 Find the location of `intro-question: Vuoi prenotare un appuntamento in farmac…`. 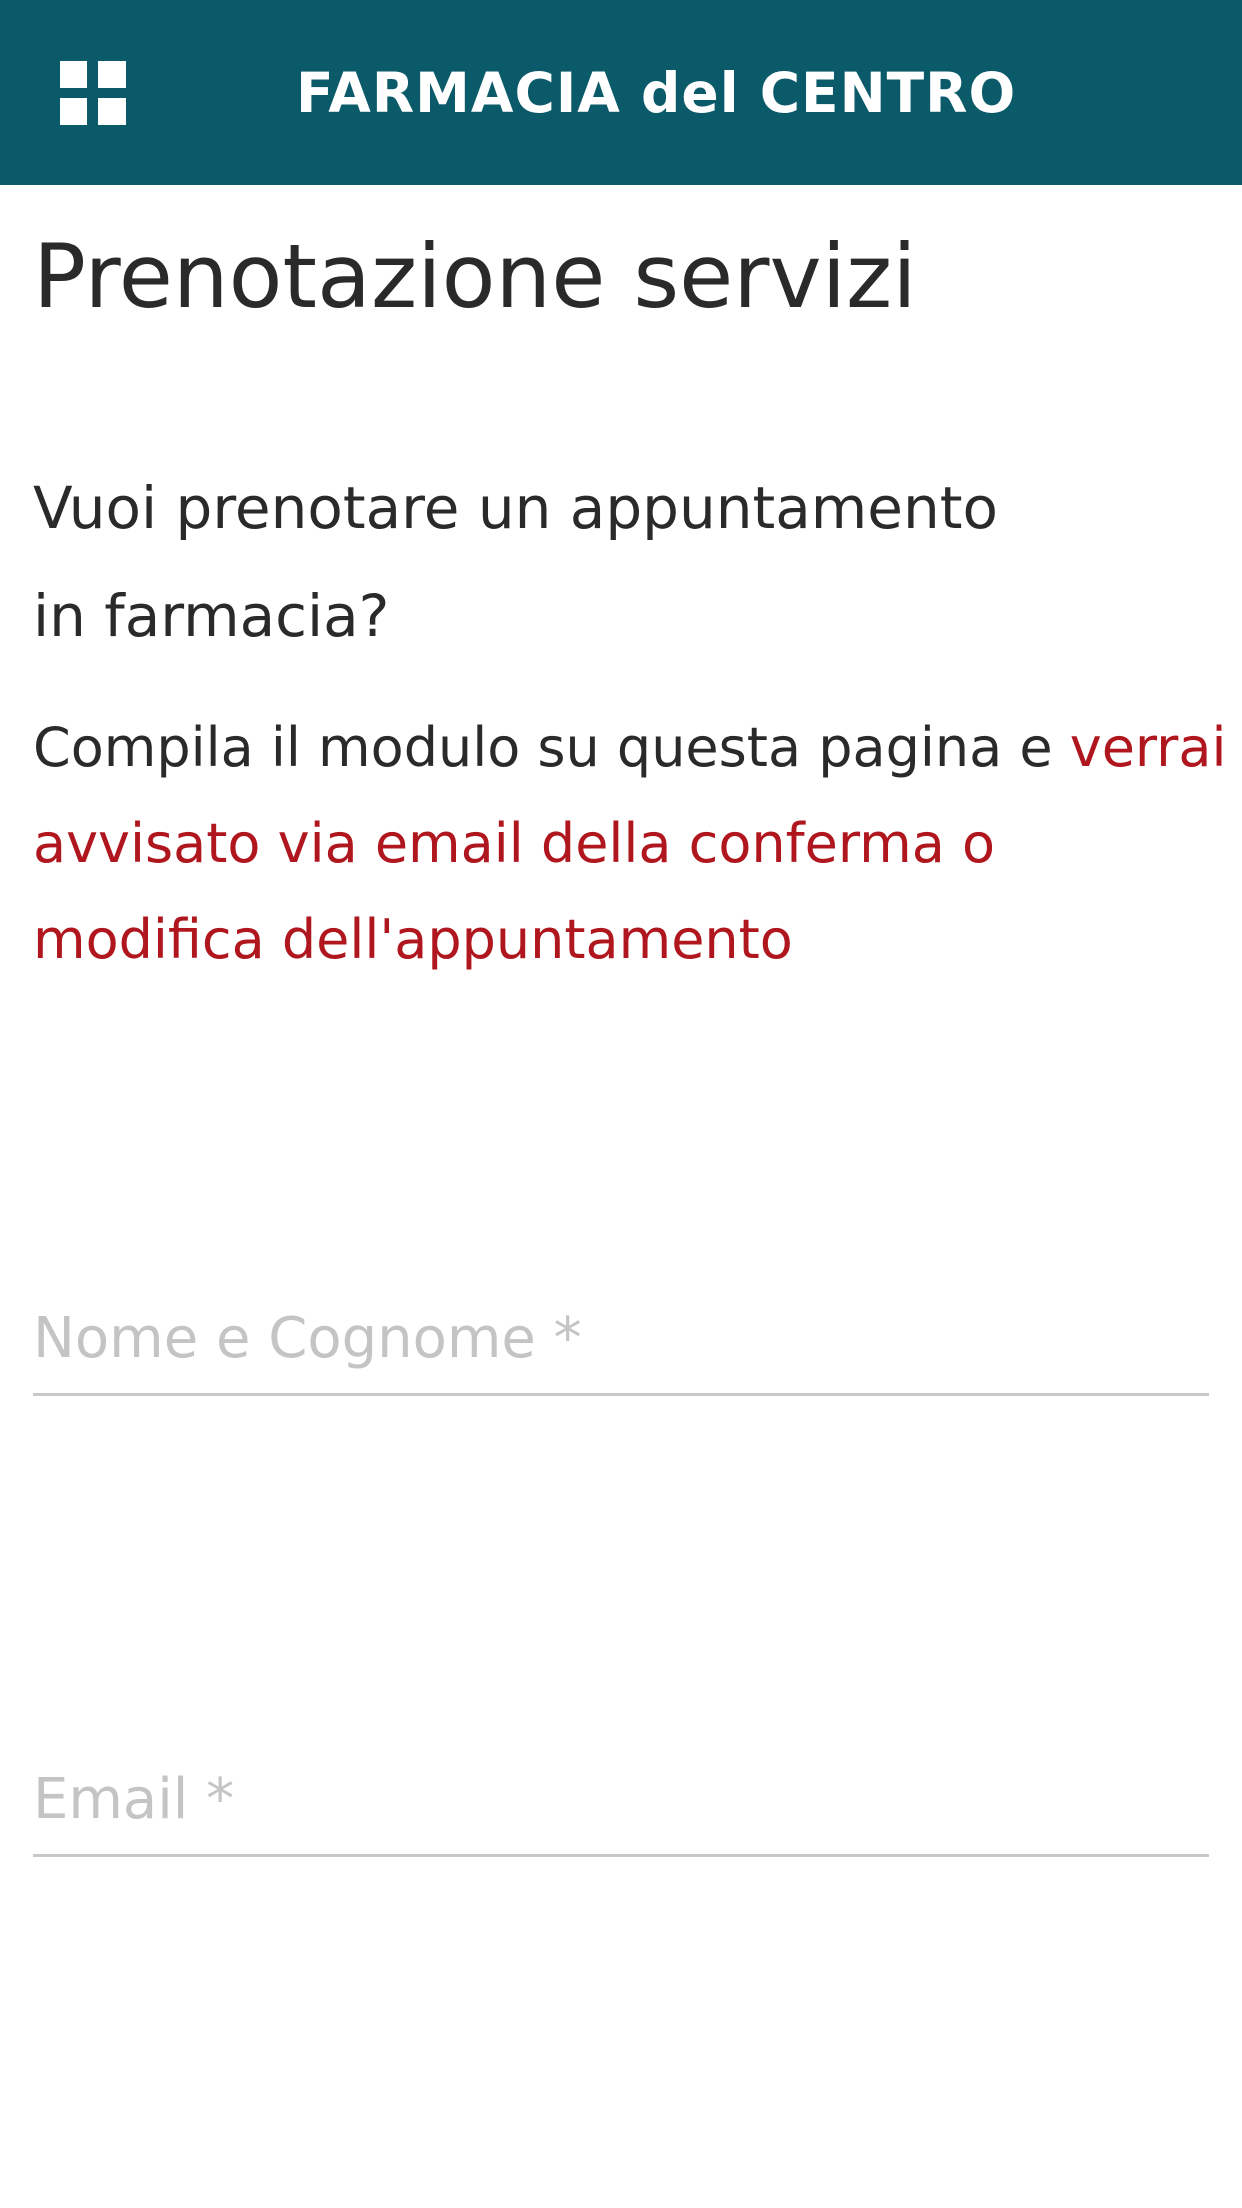

intro-question: Vuoi prenotare un appuntamento in farmac… is located at coordinates (583, 562).